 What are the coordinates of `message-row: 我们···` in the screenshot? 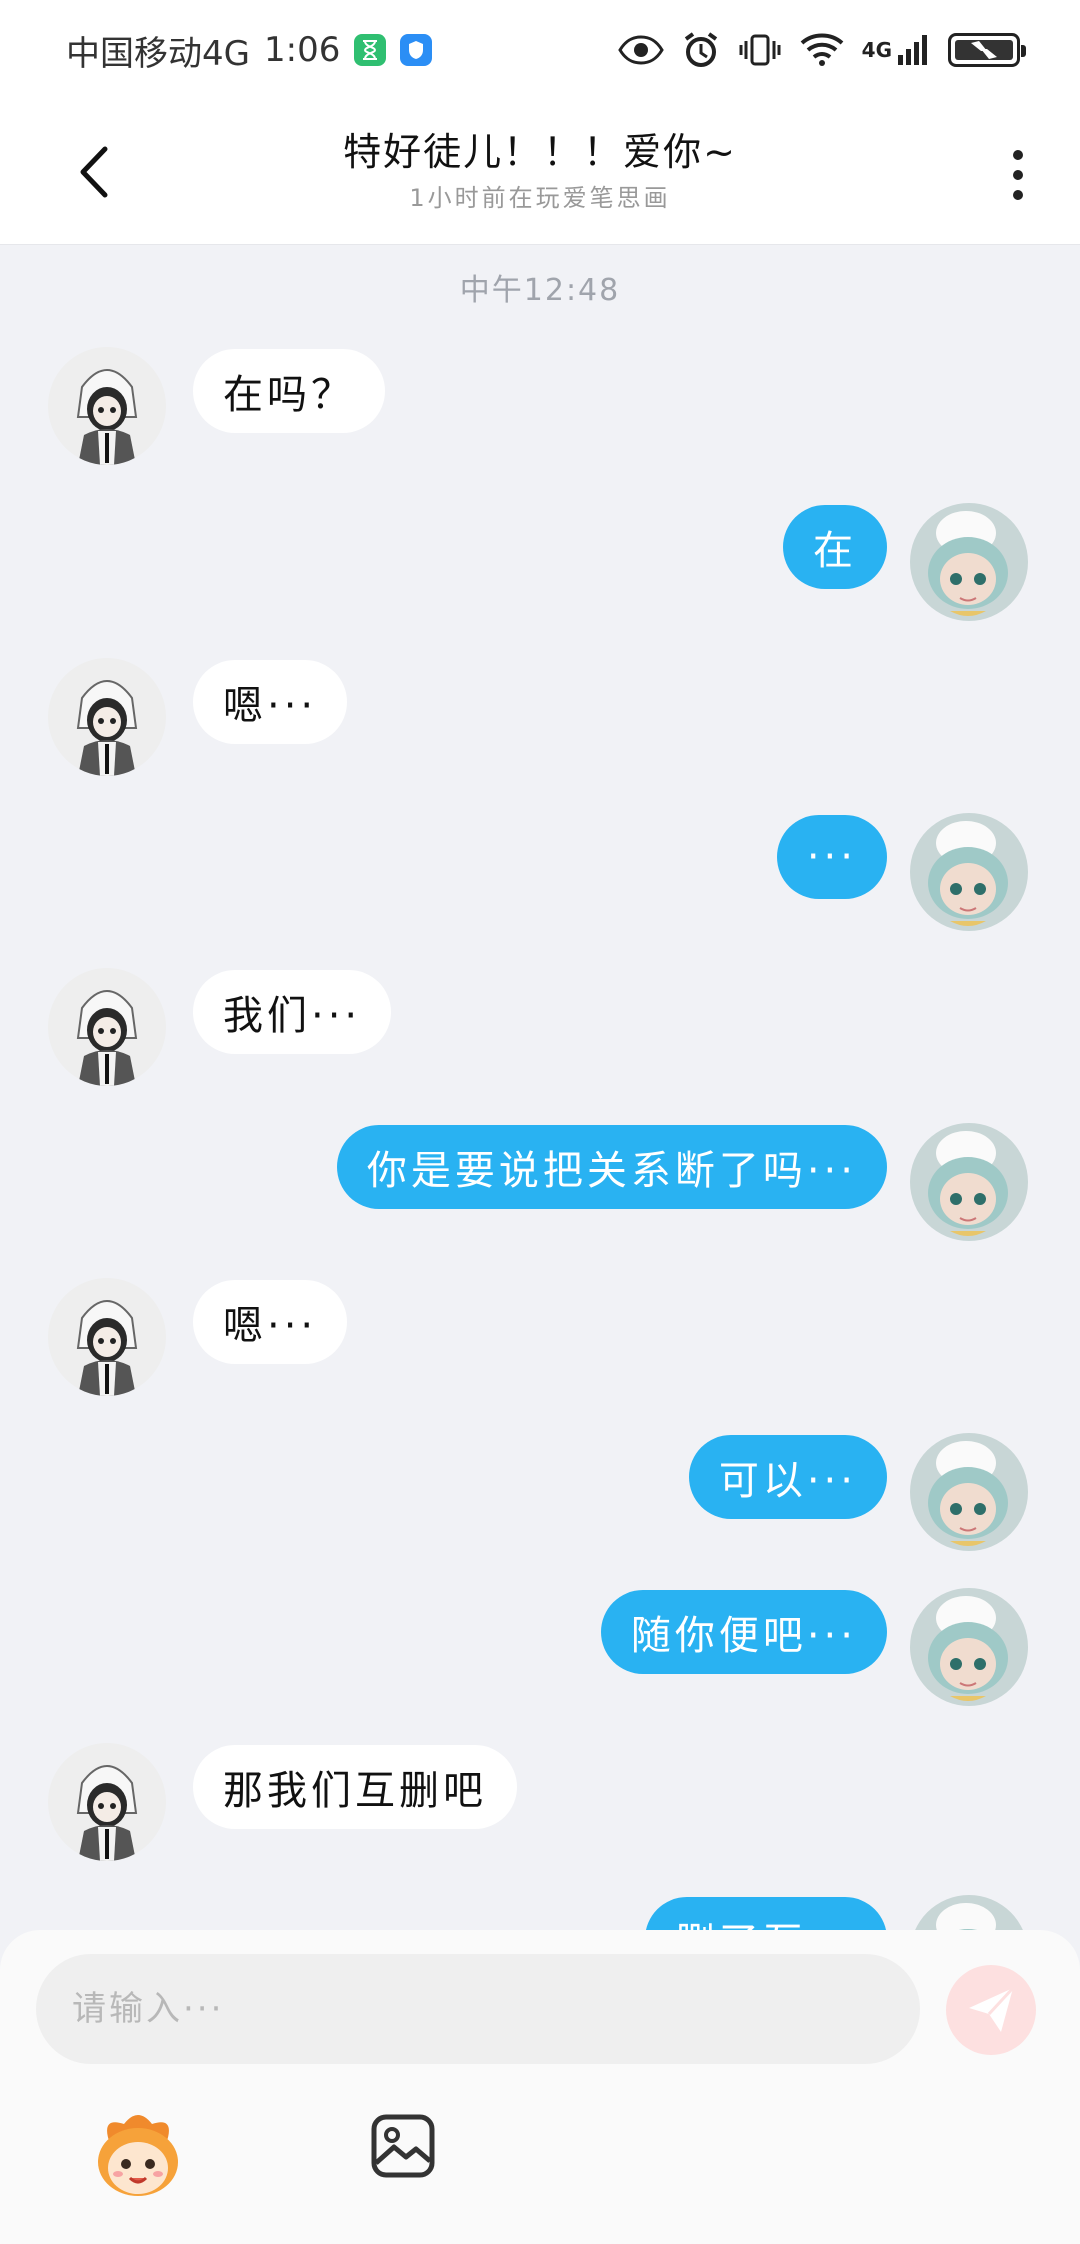 It's located at (540, 1028).